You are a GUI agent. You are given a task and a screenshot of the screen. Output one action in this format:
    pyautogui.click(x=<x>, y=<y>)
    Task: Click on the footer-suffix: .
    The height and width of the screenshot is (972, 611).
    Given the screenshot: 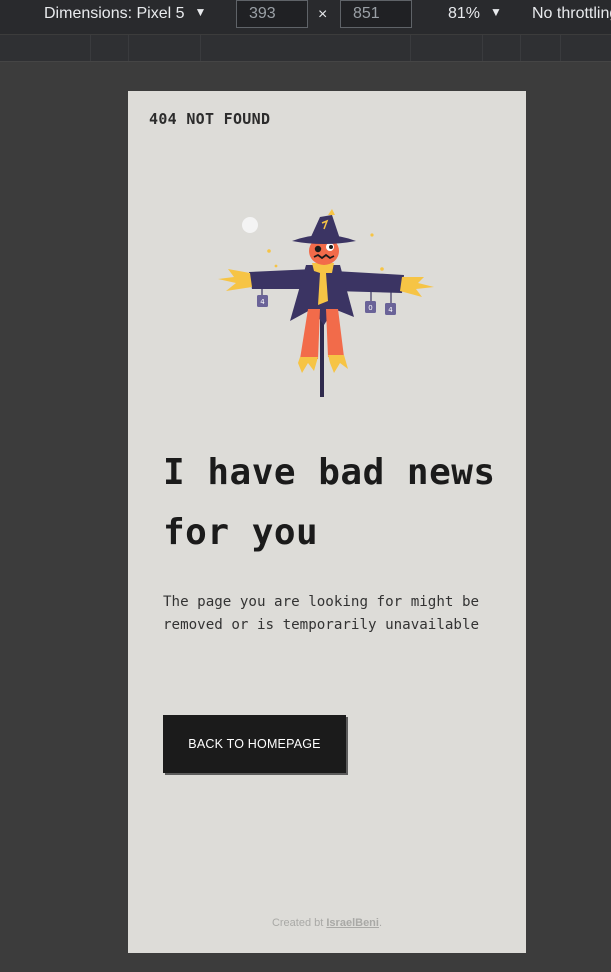 What is the action you would take?
    pyautogui.click(x=380, y=923)
    